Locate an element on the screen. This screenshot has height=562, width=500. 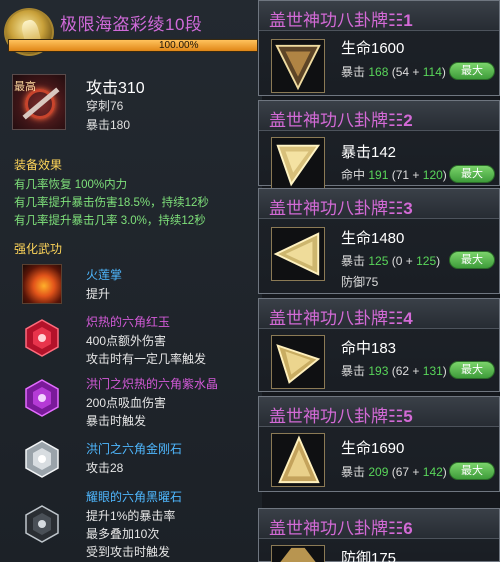
card-title: 盖世神功八卦牌☷3 is located at coordinates (341, 208).